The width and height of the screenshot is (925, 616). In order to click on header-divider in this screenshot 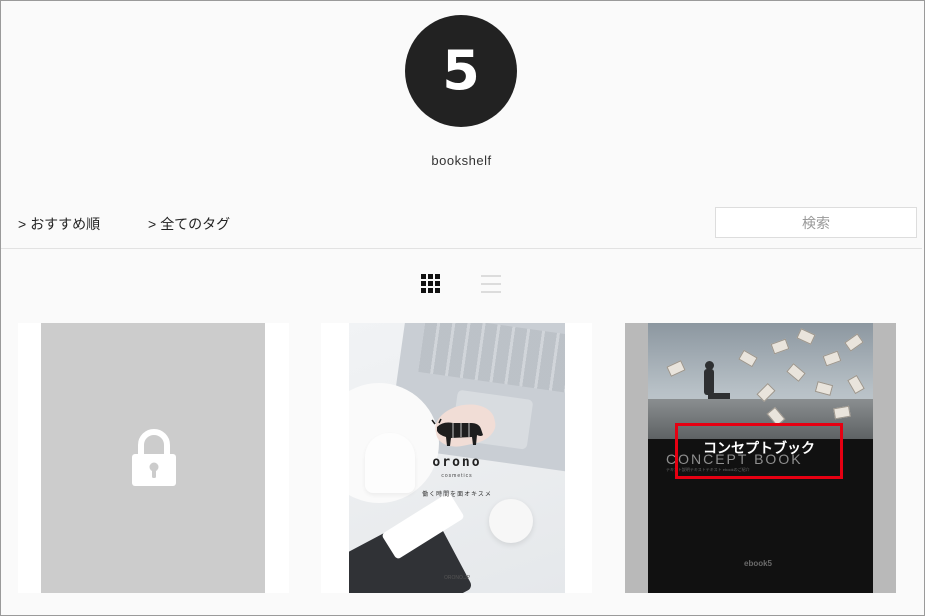, I will do `click(461, 248)`.